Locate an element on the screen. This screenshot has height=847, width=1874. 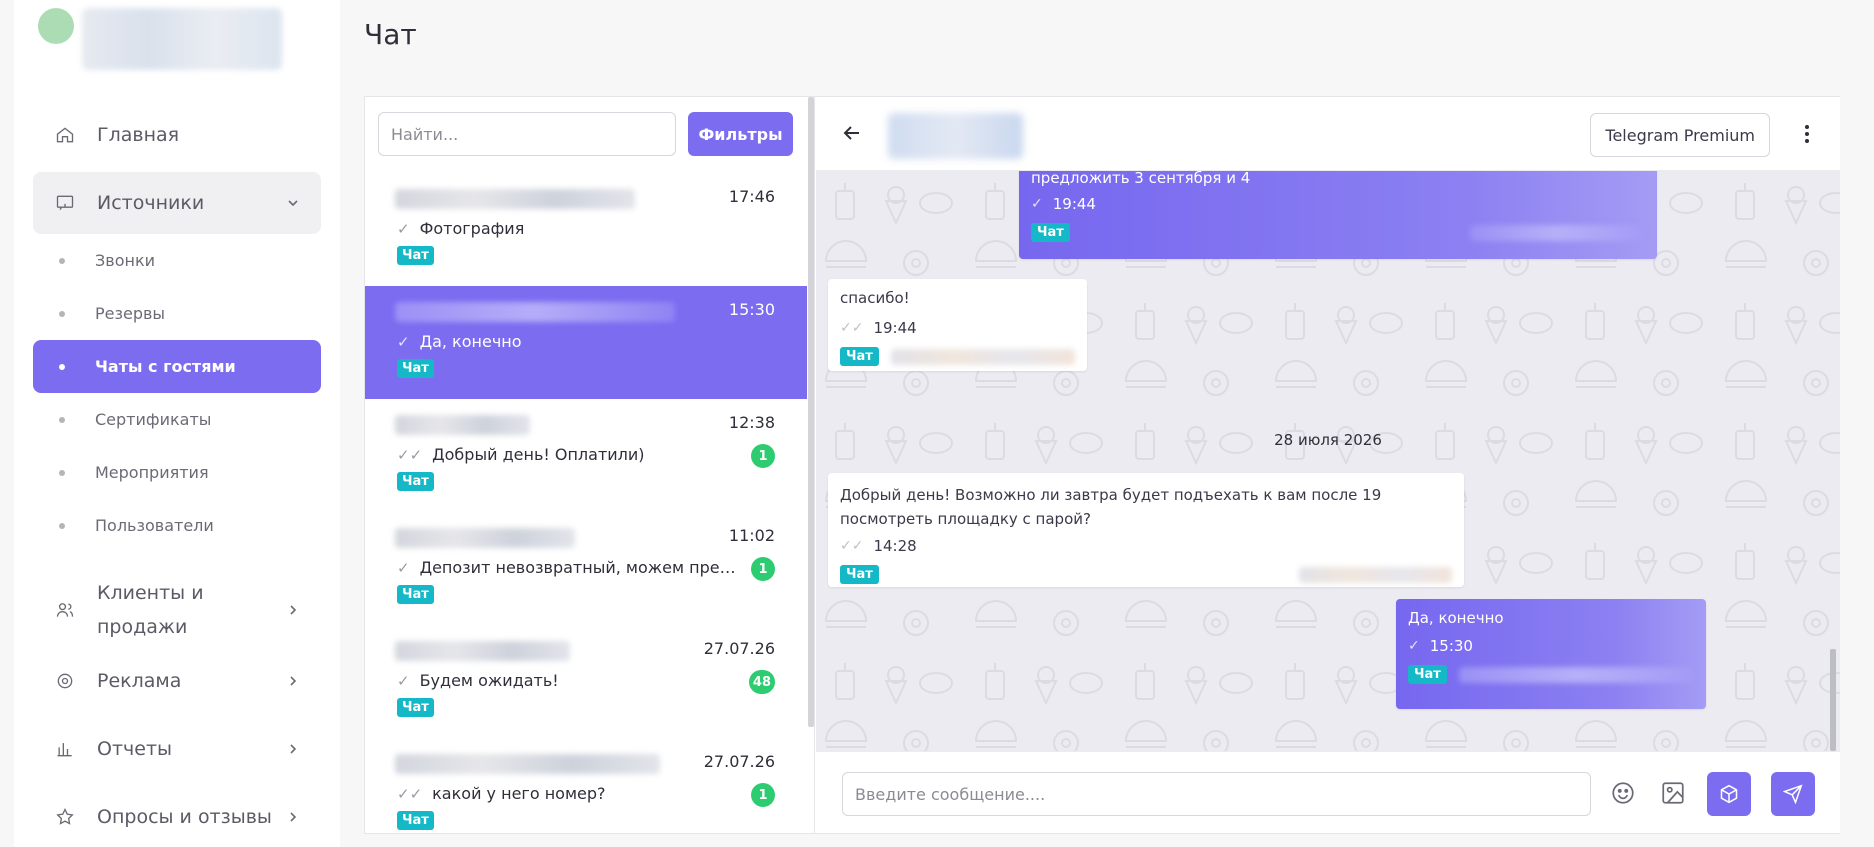
message-bubble-outgoing: Да, конечно ✓ 15:30 Чат is located at coordinates (1551, 654).